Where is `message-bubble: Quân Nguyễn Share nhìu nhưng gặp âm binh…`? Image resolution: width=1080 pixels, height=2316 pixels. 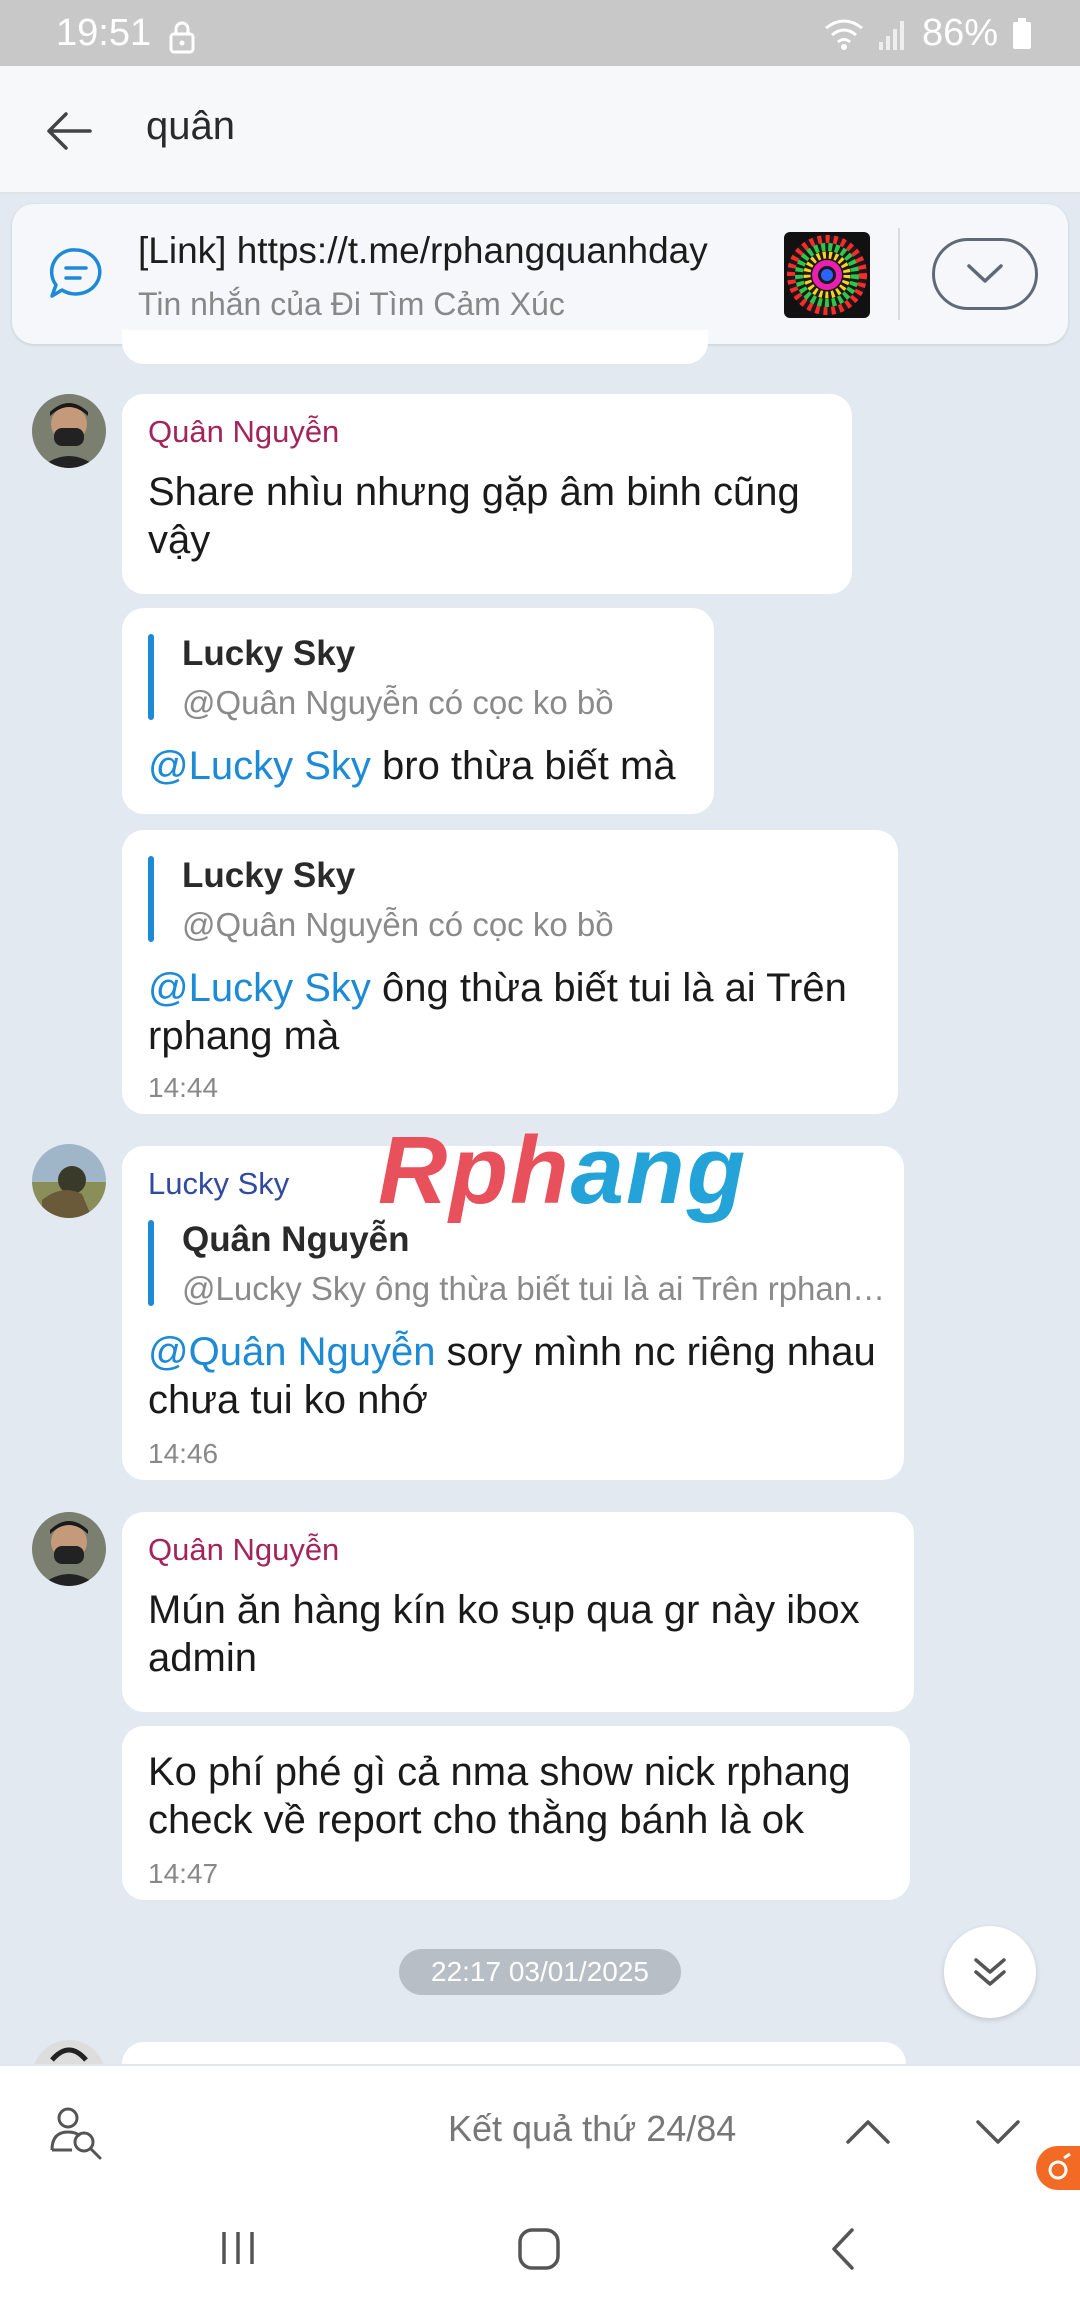 message-bubble: Quân Nguyễn Share nhìu nhưng gặp âm binh… is located at coordinates (487, 494).